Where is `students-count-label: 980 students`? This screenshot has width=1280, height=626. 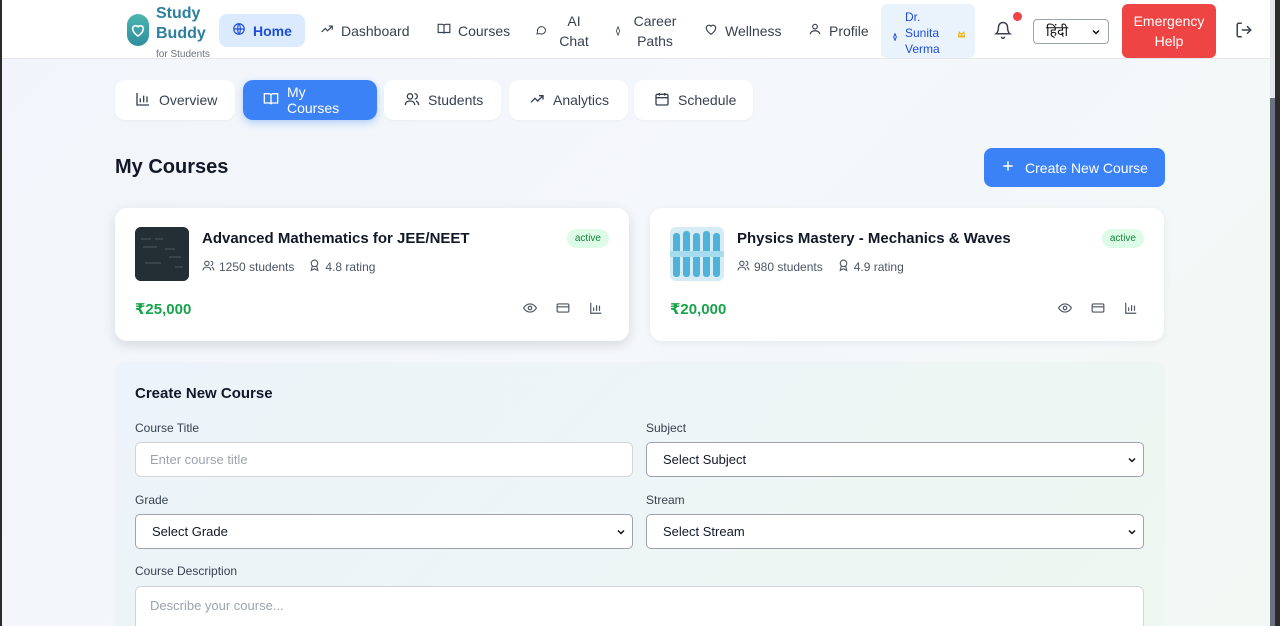 students-count-label: 980 students is located at coordinates (788, 267).